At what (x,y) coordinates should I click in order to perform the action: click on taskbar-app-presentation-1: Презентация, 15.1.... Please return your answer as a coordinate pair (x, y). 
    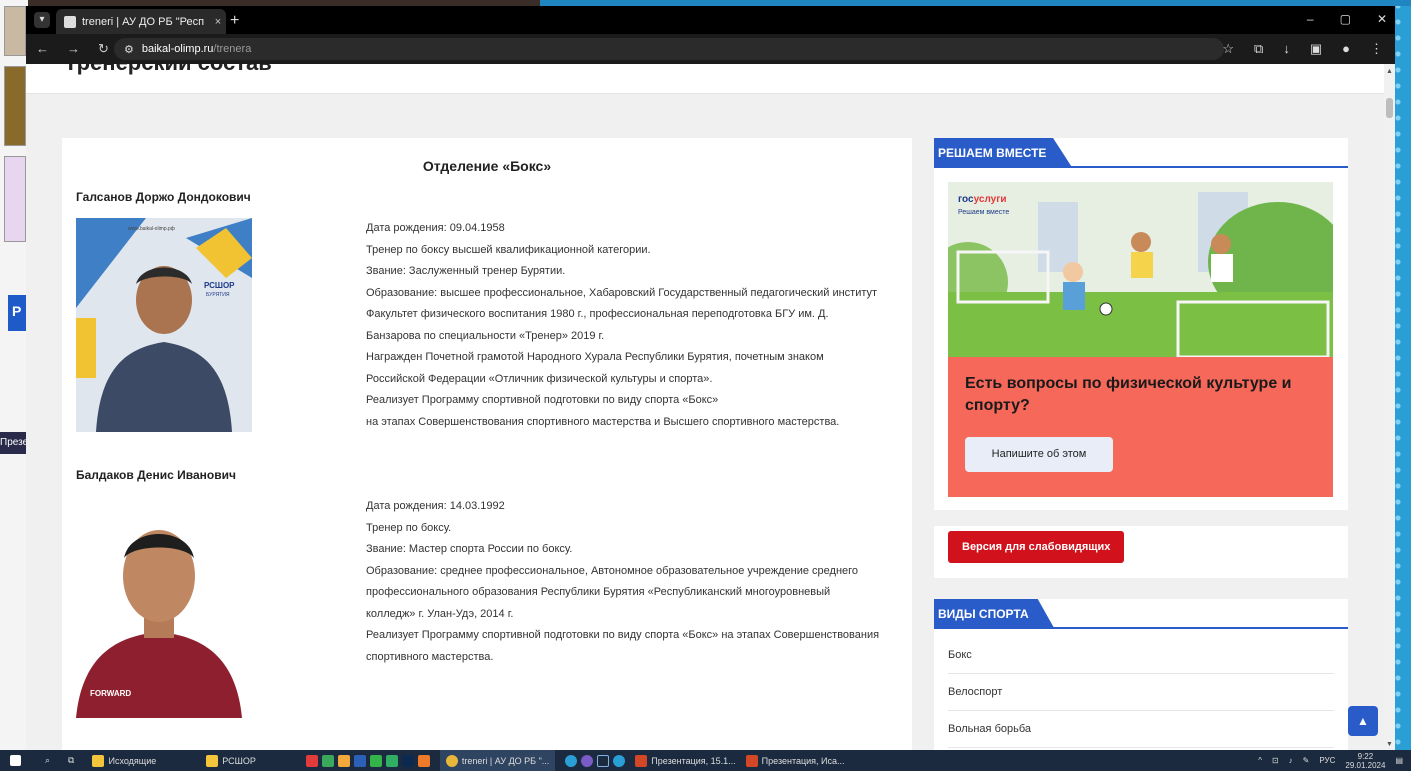
    Looking at the image, I should click on (685, 760).